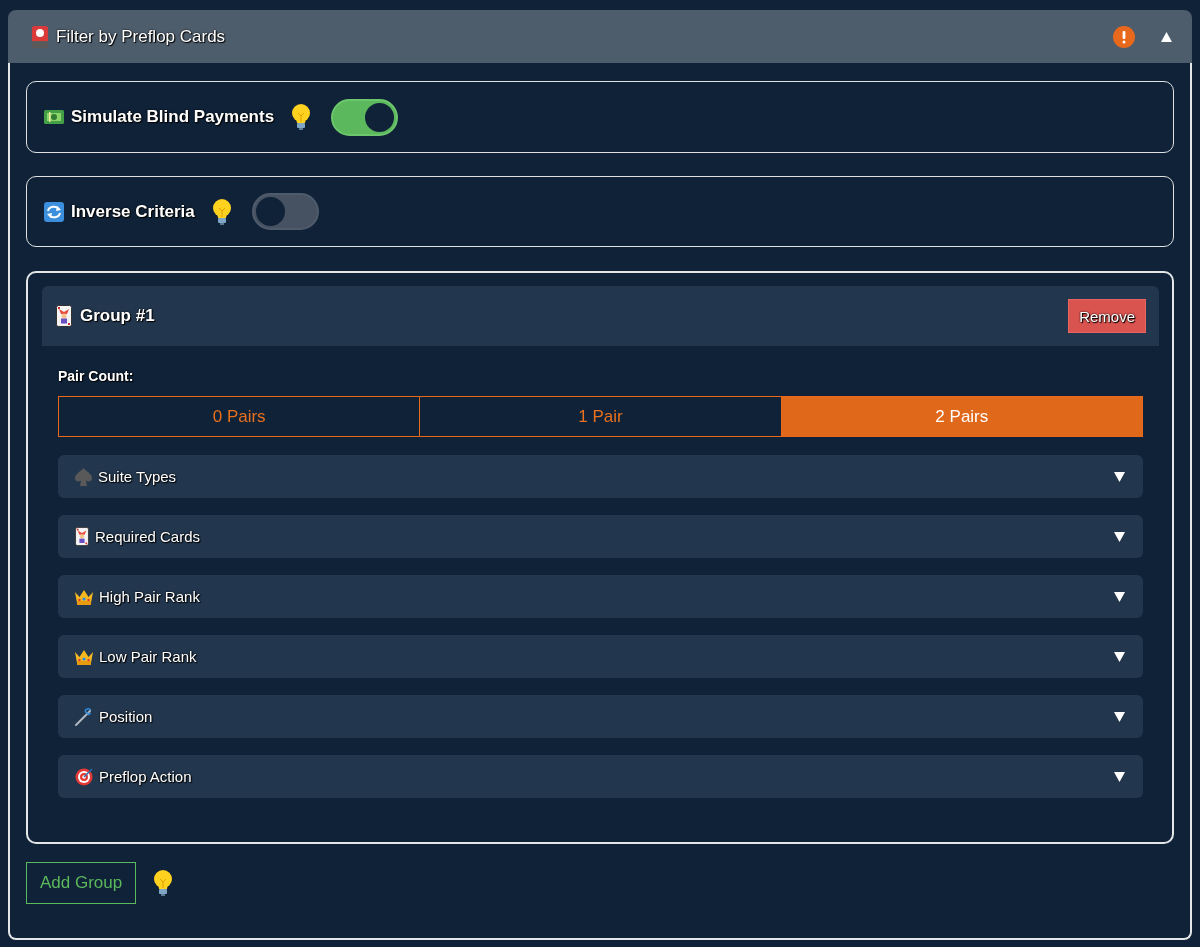  What do you see at coordinates (600, 656) in the screenshot?
I see `accordion-header: Low Pair Rank` at bounding box center [600, 656].